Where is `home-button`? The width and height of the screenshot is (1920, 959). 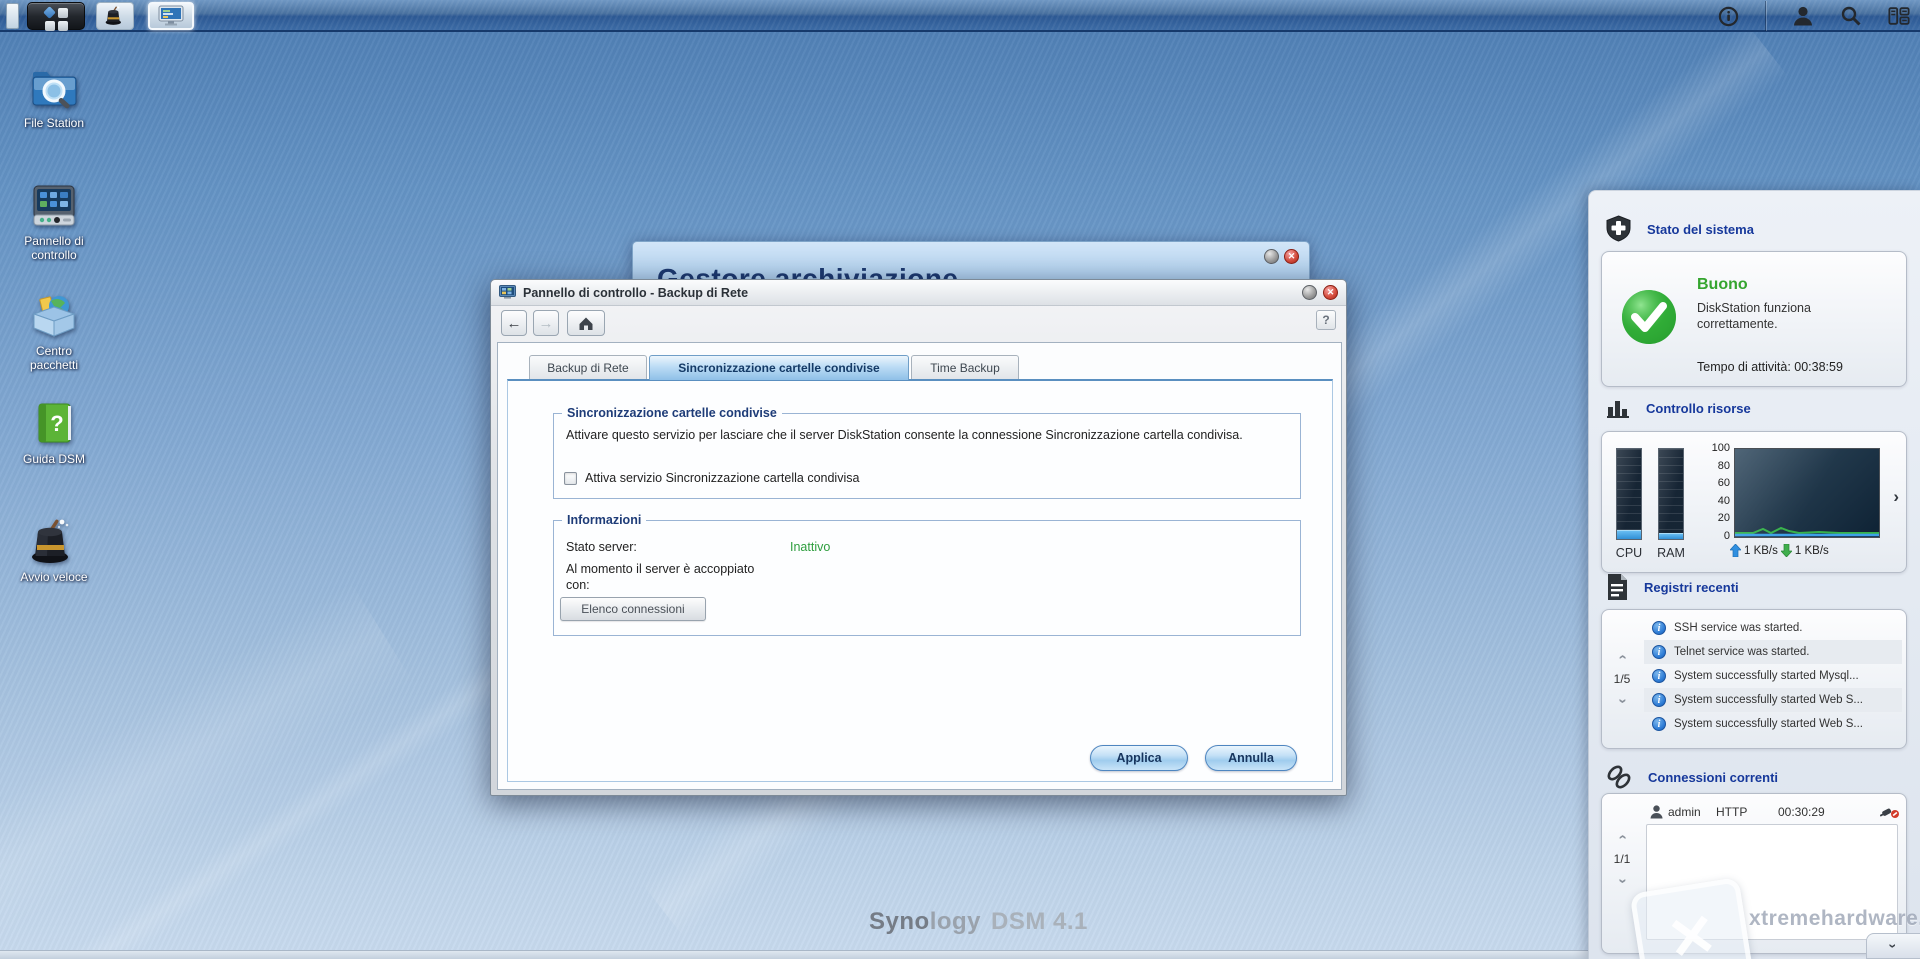
home-button is located at coordinates (586, 323).